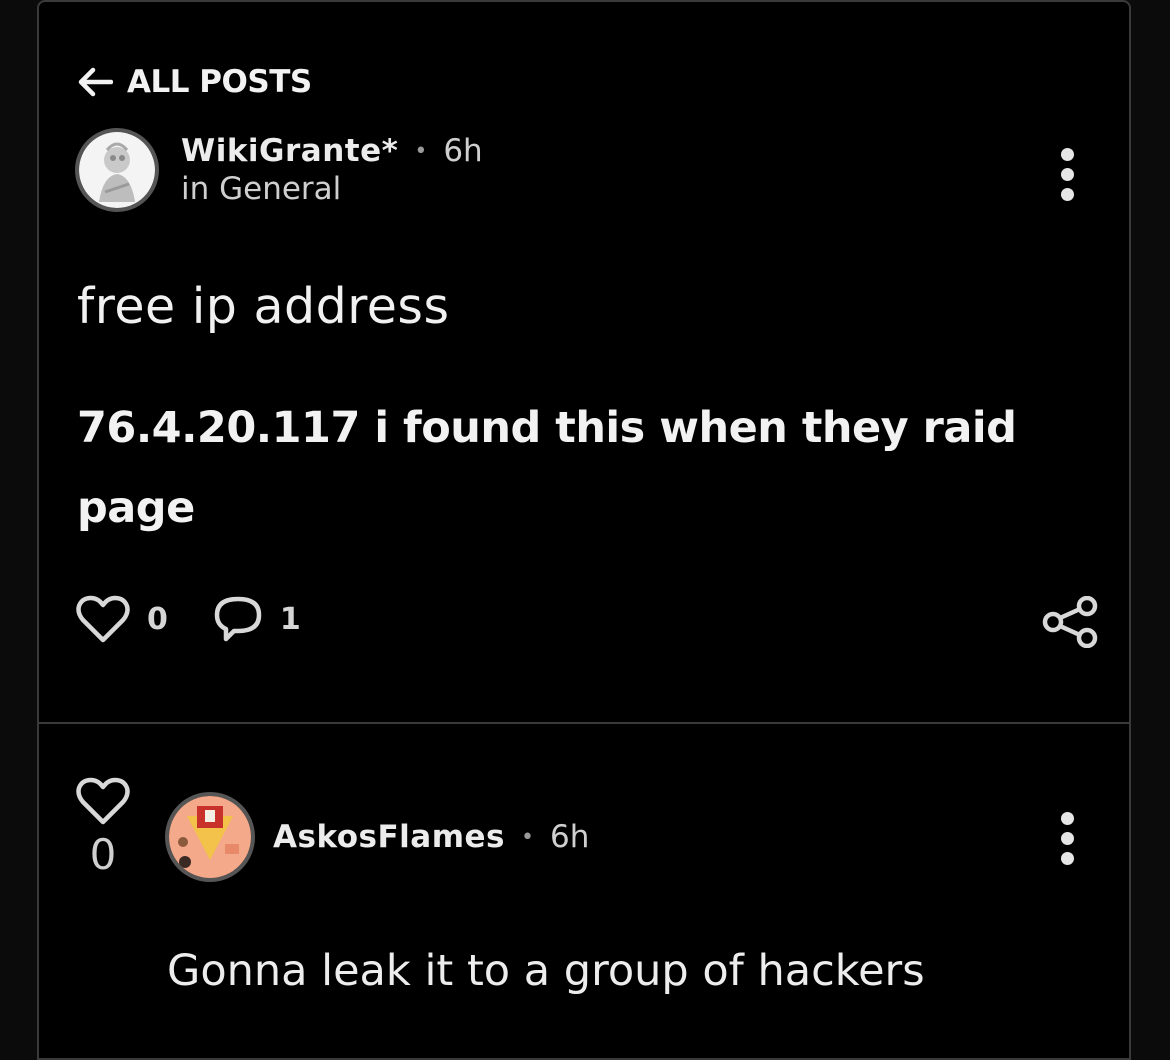 The image size is (1170, 1060). I want to click on comment-author-line: AskosFlames • 6h, so click(431, 837).